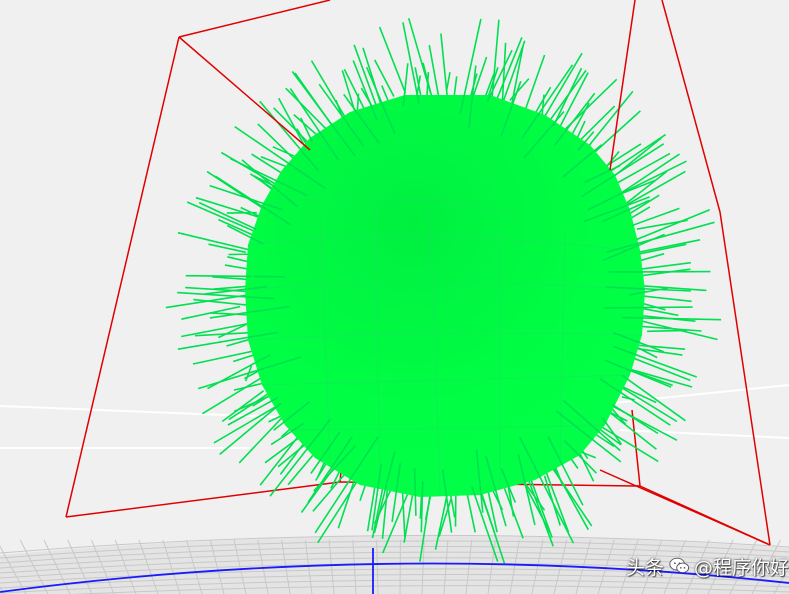 This screenshot has height=594, width=789. Describe the element at coordinates (679, 565) in the screenshot. I see `wechat-like-chat-icon` at that location.